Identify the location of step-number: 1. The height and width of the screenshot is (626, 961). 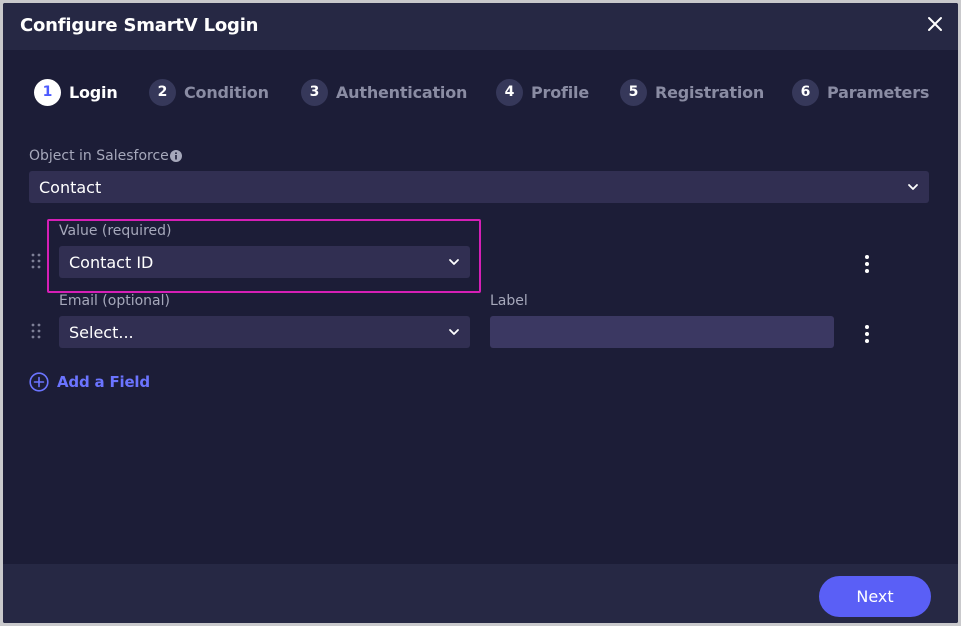
(47, 92).